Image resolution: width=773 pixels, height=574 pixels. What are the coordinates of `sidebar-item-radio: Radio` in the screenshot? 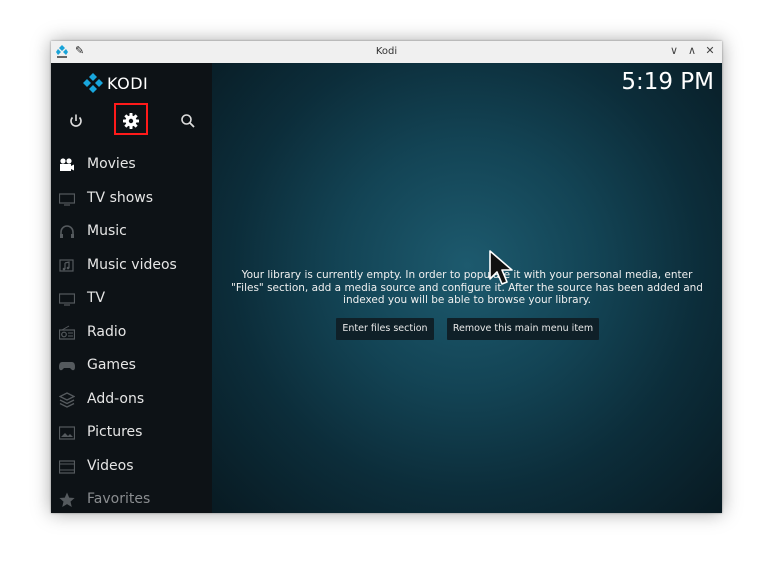 It's located at (131, 334).